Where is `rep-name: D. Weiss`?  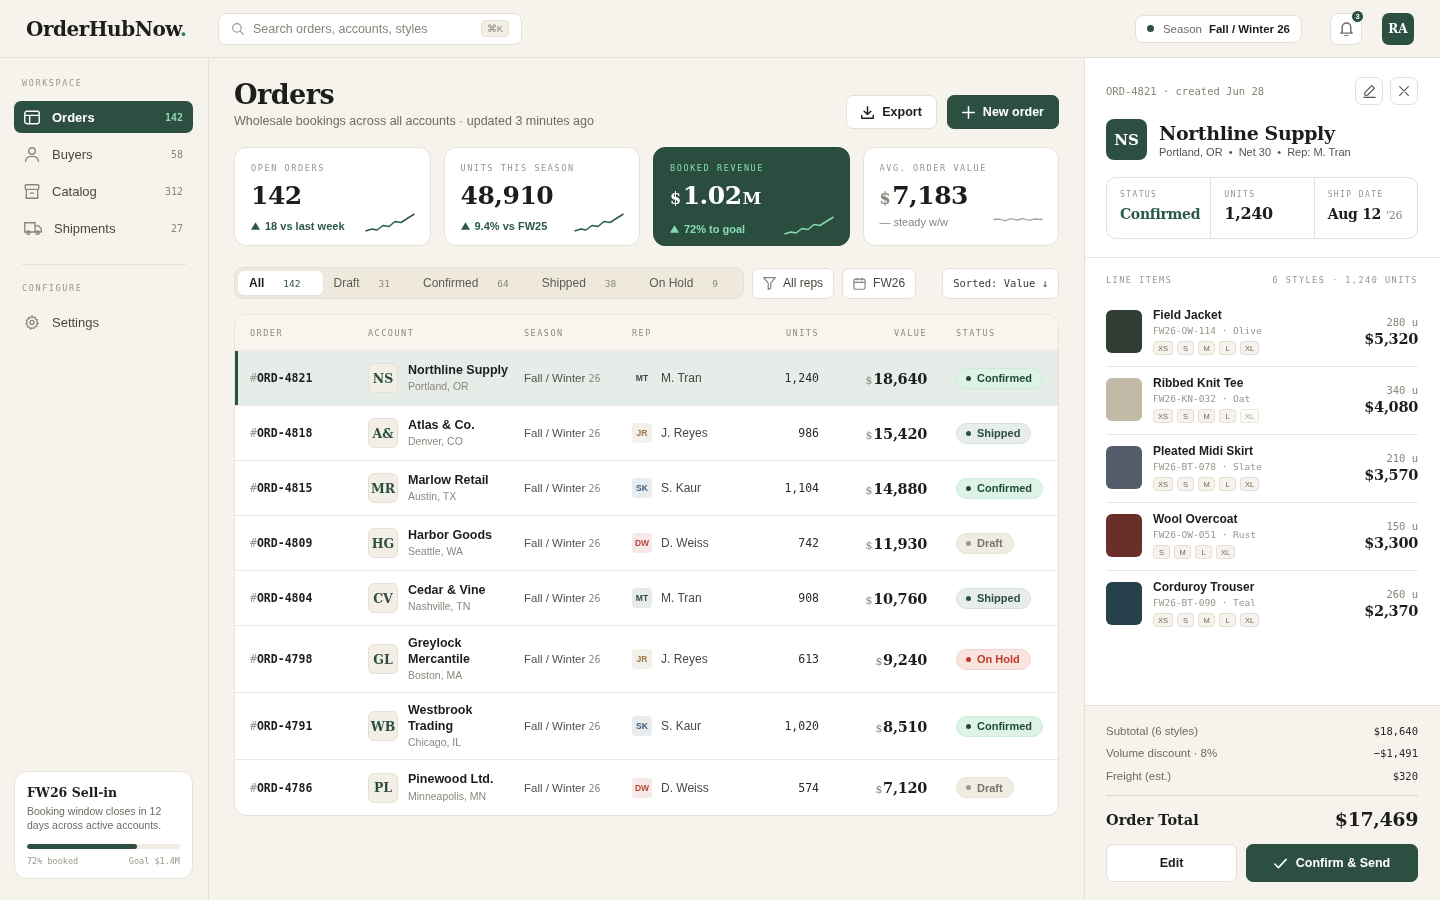
rep-name: D. Weiss is located at coordinates (685, 543).